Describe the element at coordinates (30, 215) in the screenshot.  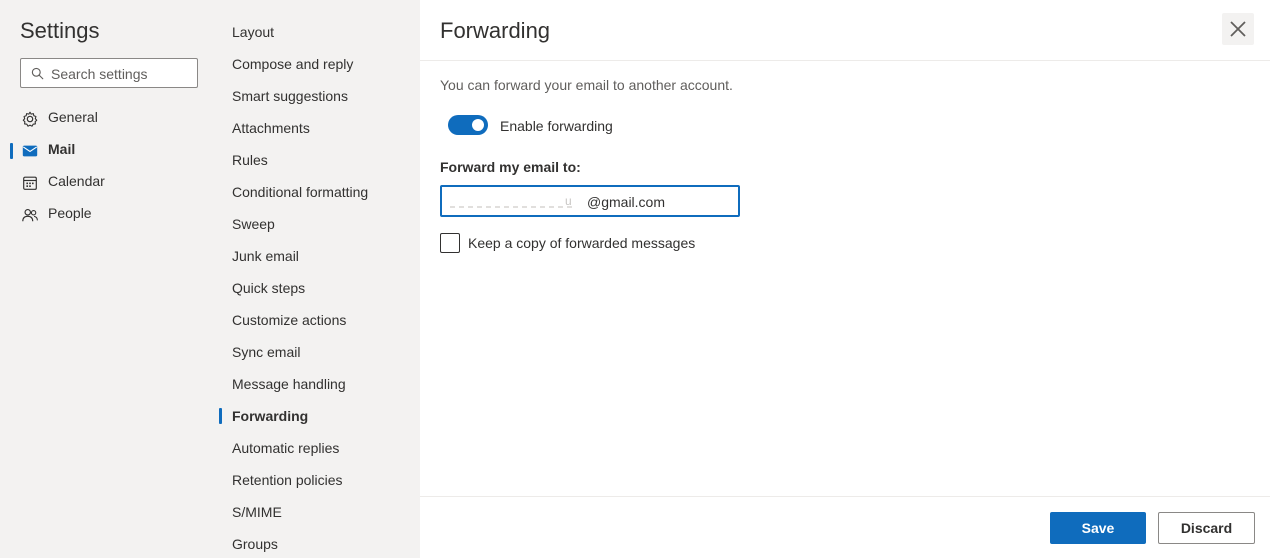
I see `people-icon` at that location.